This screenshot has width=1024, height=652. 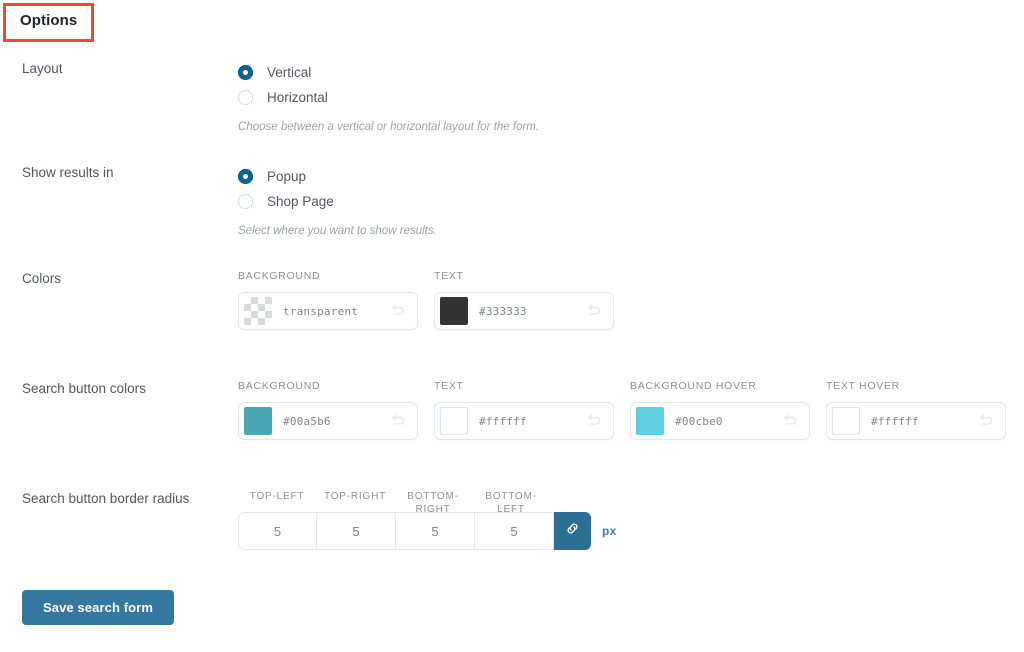 I want to click on color-value-btn-background-hover: #00cbe0, so click(x=728, y=421).